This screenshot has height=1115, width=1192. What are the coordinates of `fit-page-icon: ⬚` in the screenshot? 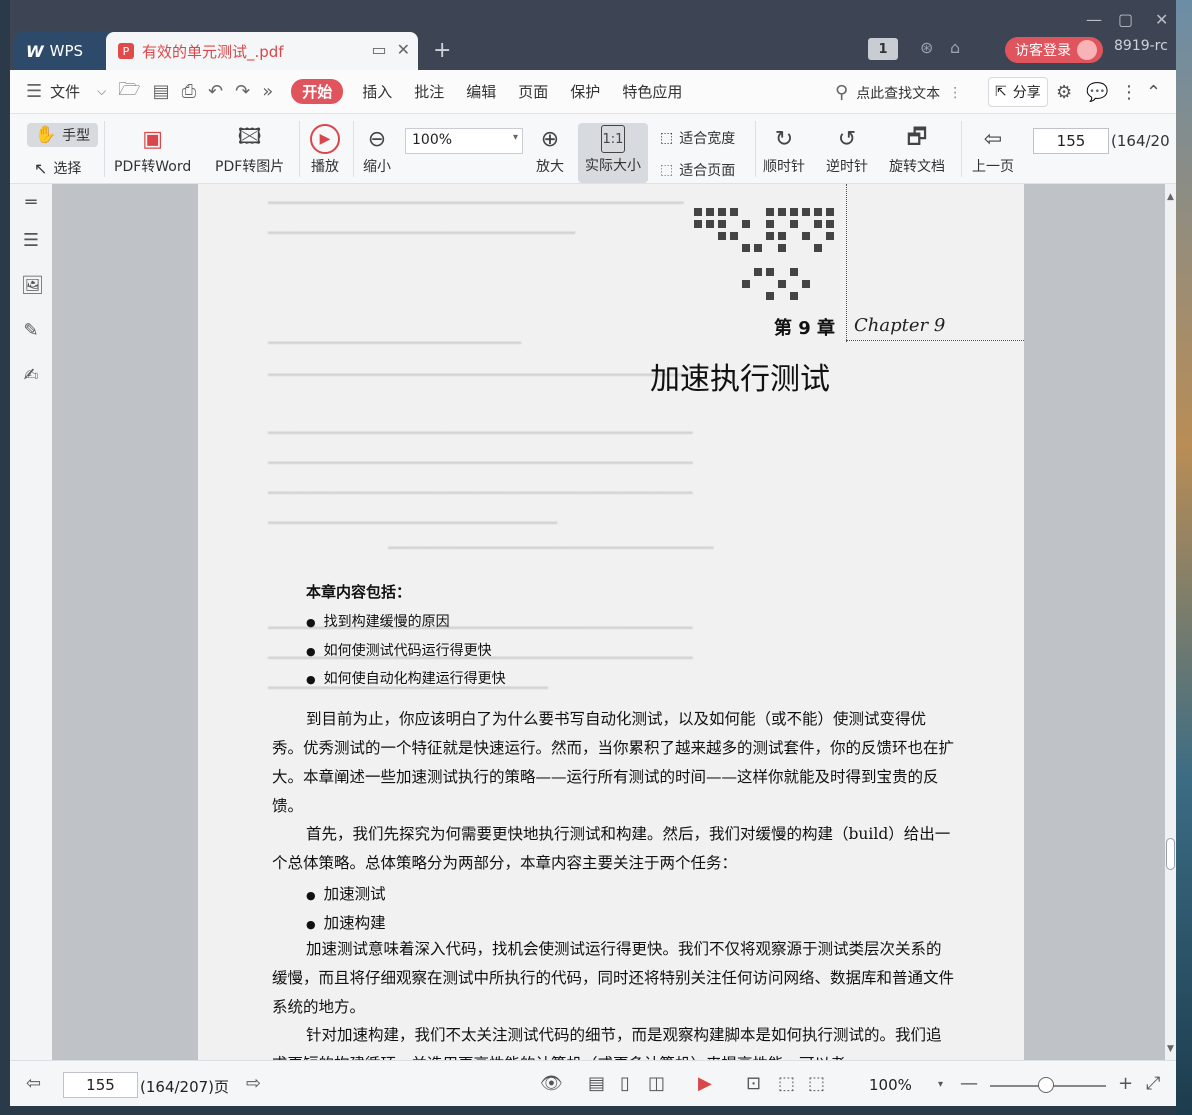 It's located at (816, 1083).